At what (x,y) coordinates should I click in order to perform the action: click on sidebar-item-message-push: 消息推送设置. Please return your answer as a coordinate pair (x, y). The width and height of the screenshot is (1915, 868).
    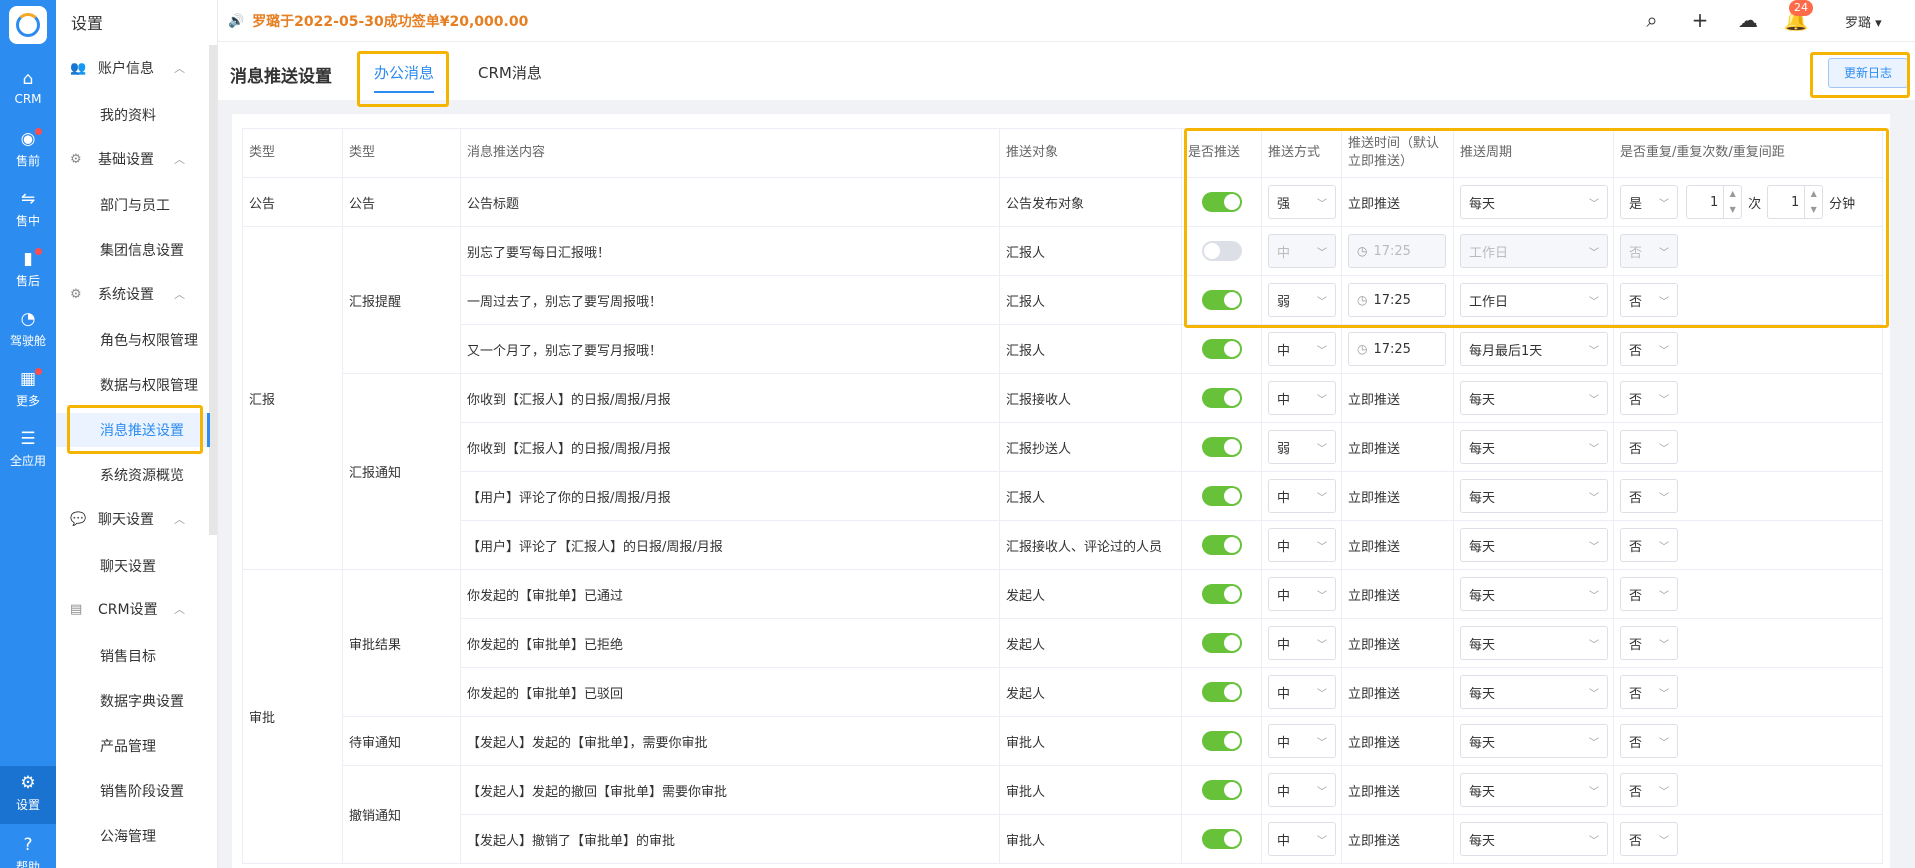
    Looking at the image, I should click on (133, 430).